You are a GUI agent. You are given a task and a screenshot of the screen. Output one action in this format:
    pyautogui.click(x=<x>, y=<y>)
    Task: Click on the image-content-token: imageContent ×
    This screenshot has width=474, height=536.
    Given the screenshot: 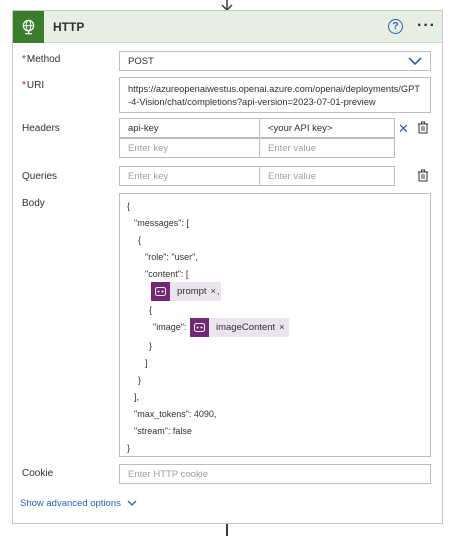 What is the action you would take?
    pyautogui.click(x=240, y=327)
    